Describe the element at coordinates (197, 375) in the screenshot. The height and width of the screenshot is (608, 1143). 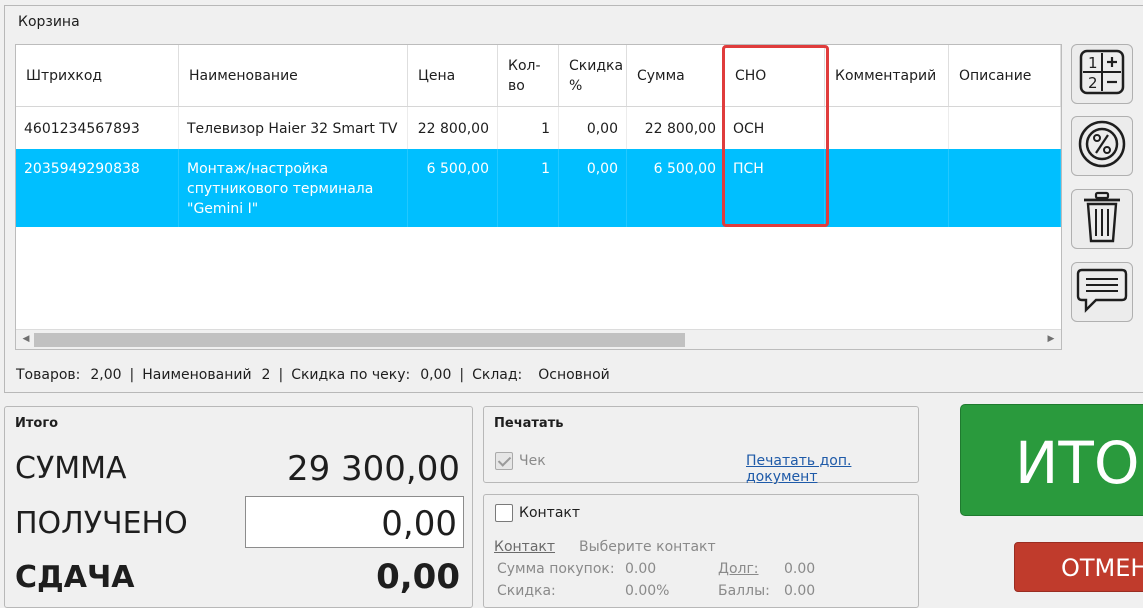
I see `names-label: Наименований` at that location.